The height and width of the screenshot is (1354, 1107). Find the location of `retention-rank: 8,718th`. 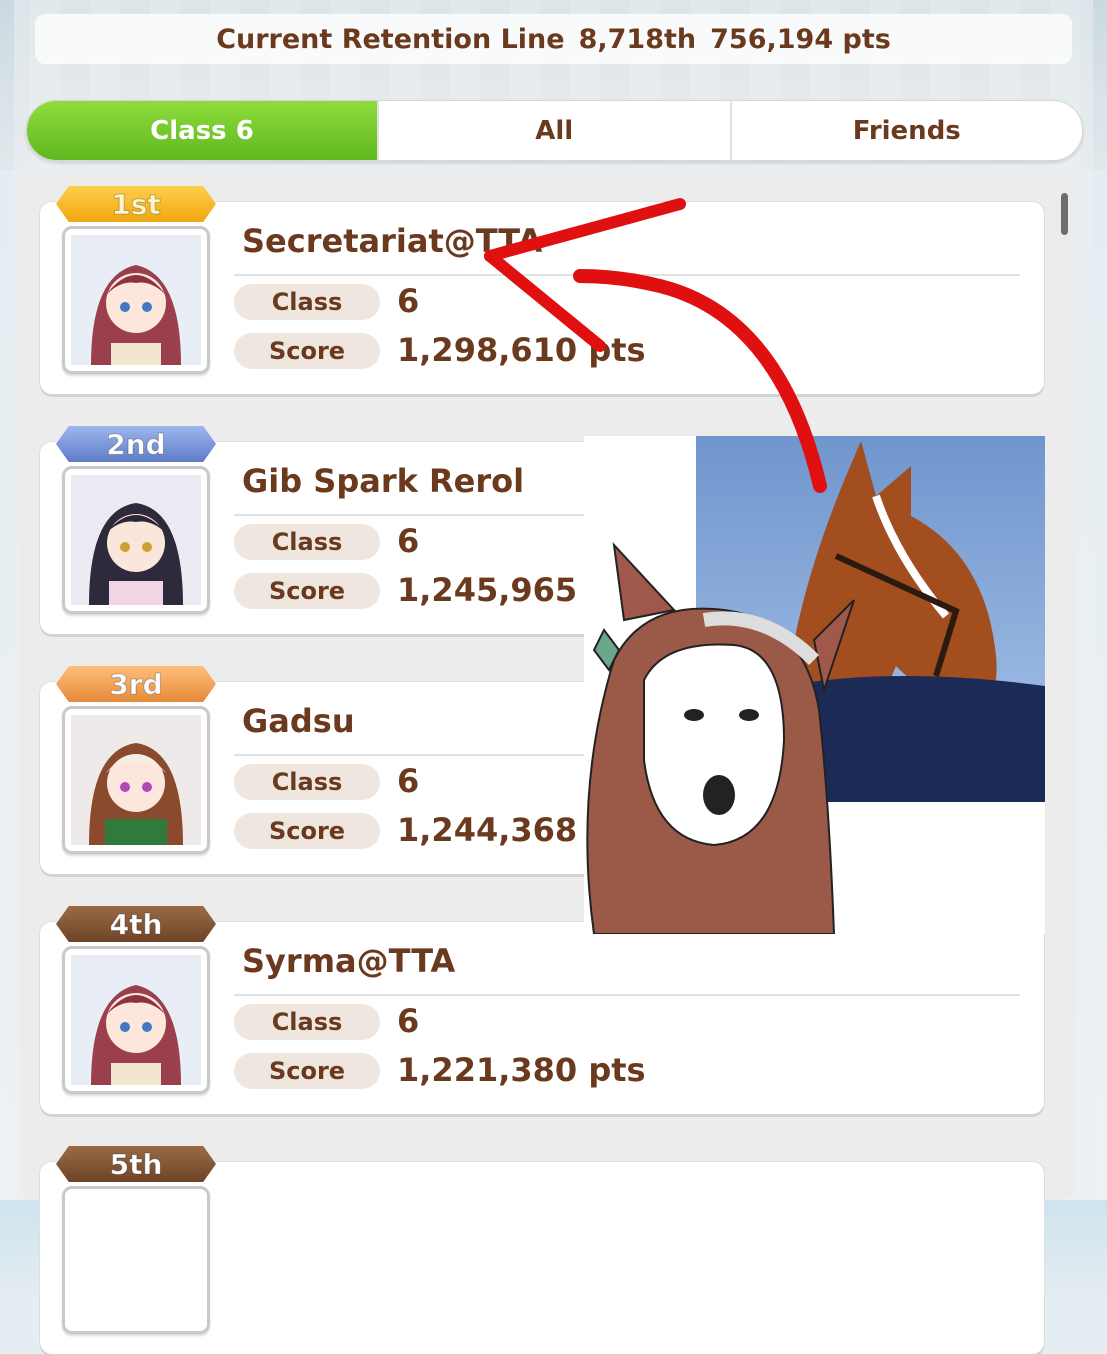

retention-rank: 8,718th is located at coordinates (637, 39).